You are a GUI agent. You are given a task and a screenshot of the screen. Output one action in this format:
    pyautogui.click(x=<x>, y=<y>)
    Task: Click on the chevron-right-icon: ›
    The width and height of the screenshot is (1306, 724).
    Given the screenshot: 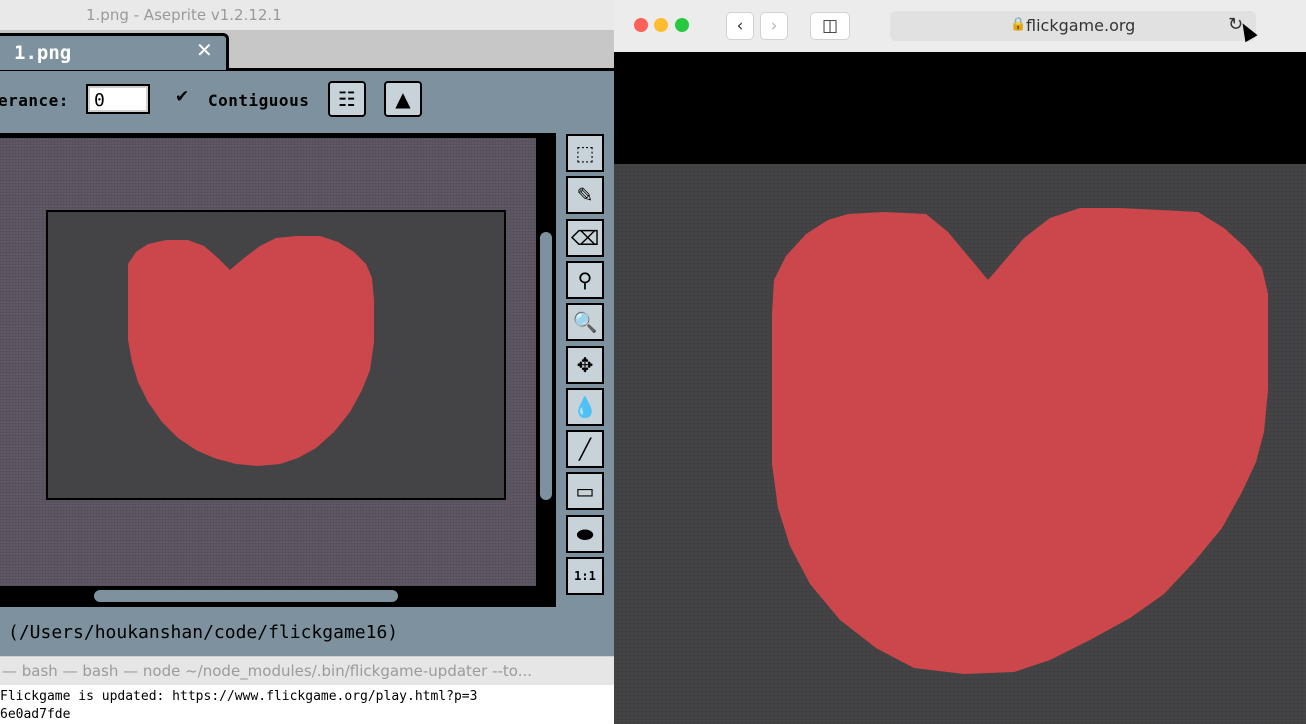 What is the action you would take?
    pyautogui.click(x=774, y=26)
    